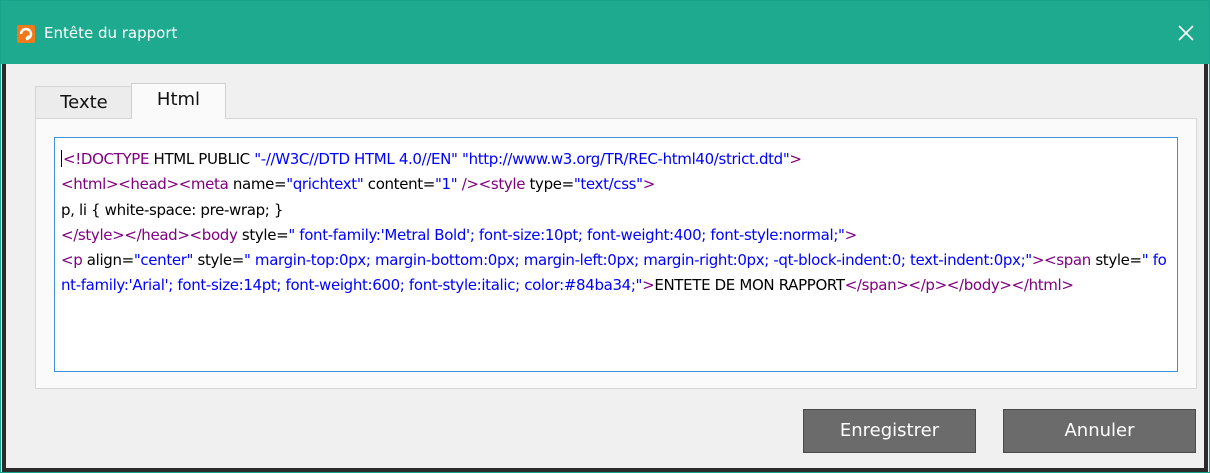  I want to click on cancel-button: Annuler, so click(1099, 431).